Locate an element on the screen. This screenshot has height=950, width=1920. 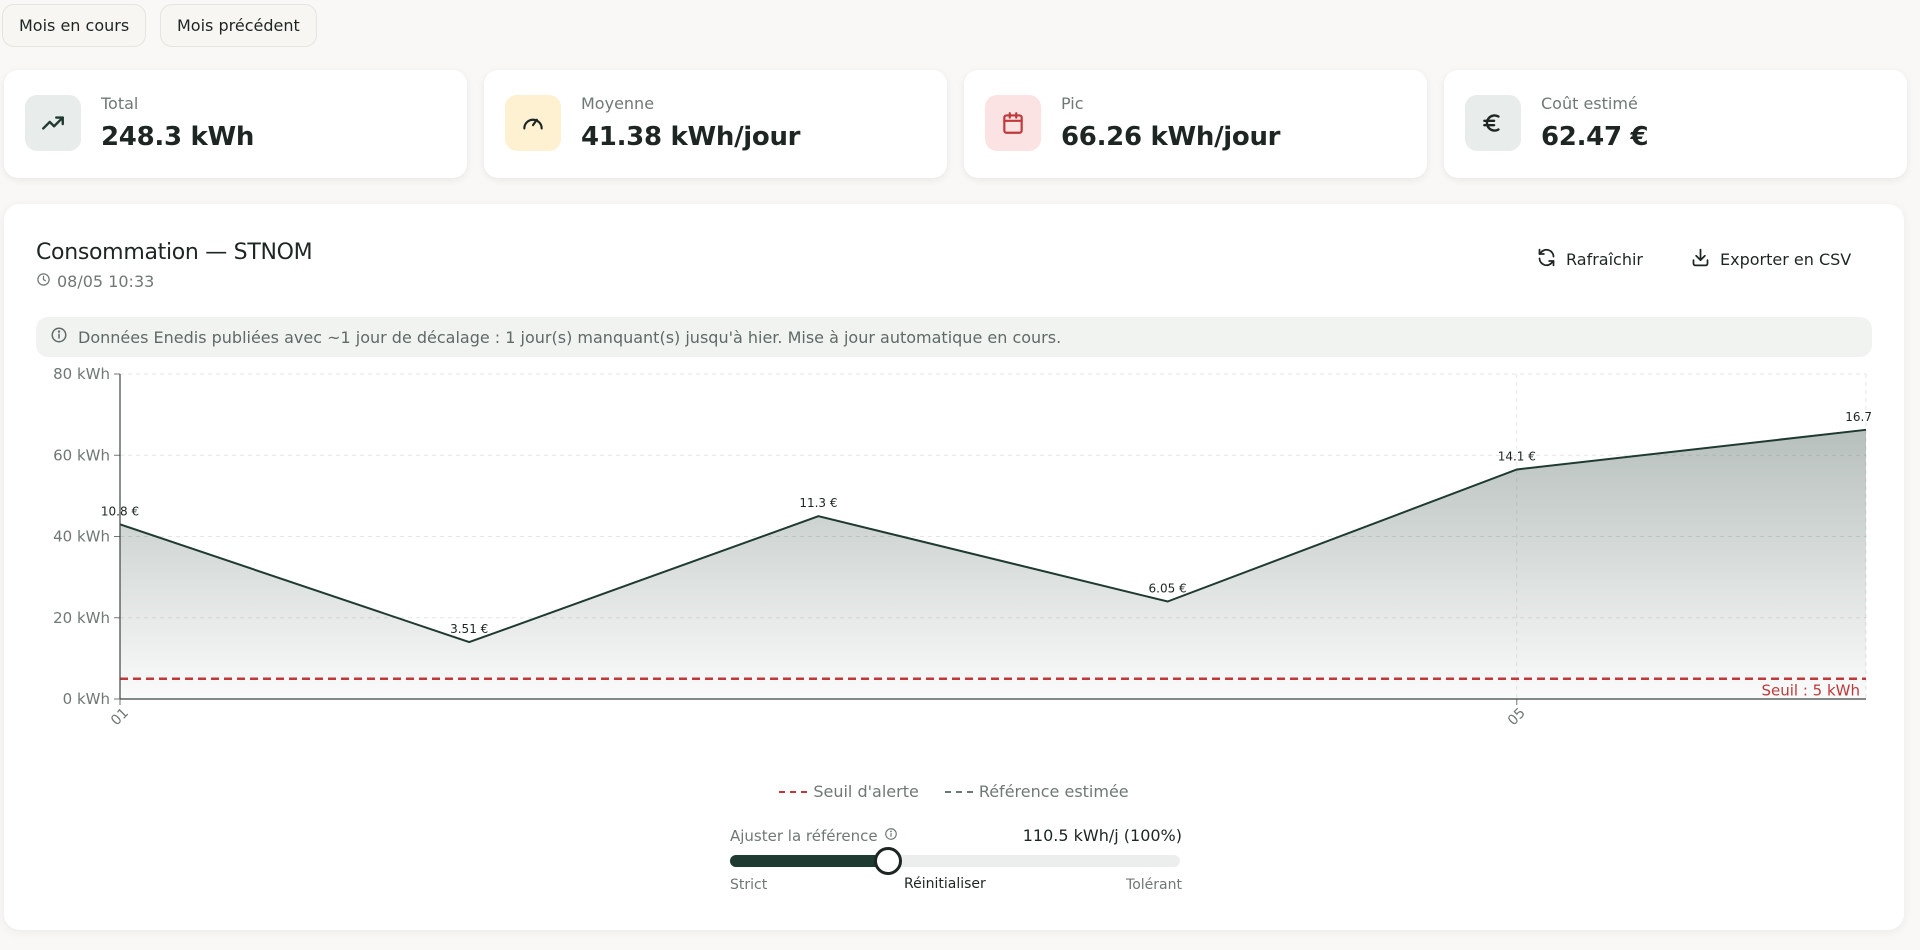
y-tick-label: 20 kWh is located at coordinates (81, 618).